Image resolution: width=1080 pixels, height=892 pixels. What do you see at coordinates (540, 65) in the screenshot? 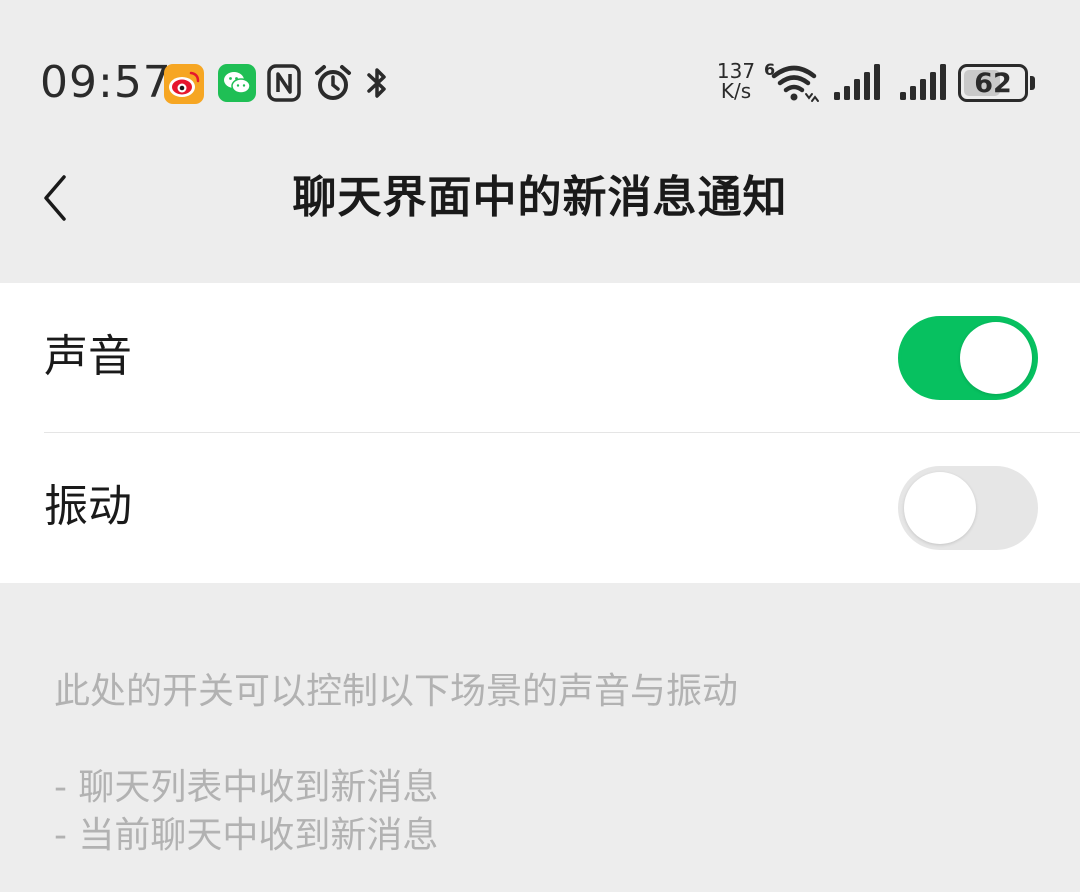
I see `status-bar: 09:57 137 K/s 6 62` at bounding box center [540, 65].